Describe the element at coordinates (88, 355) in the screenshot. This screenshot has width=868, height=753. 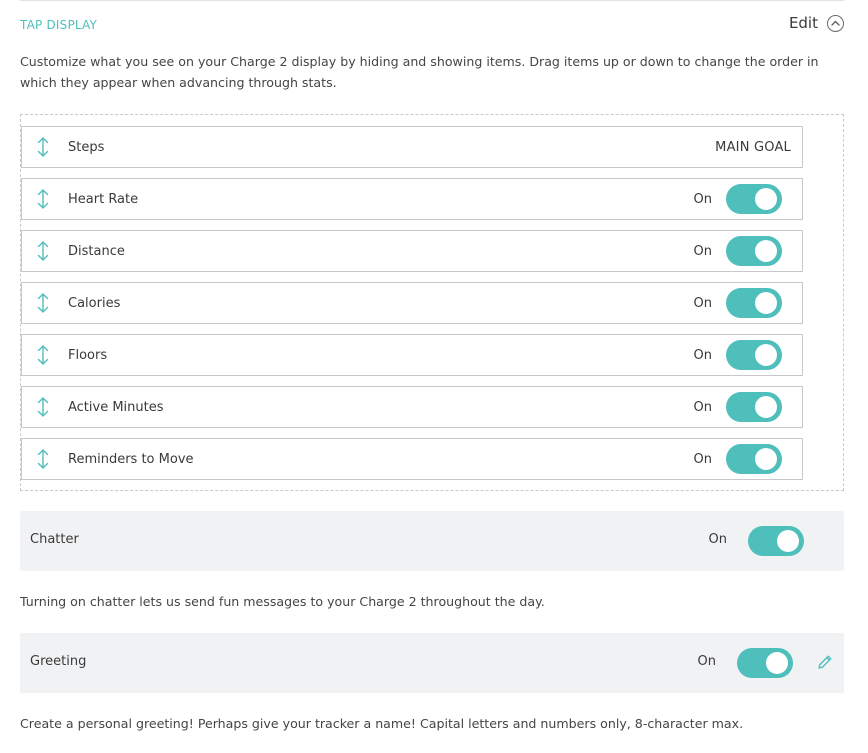
I see `tap-item-label: Floors` at that location.